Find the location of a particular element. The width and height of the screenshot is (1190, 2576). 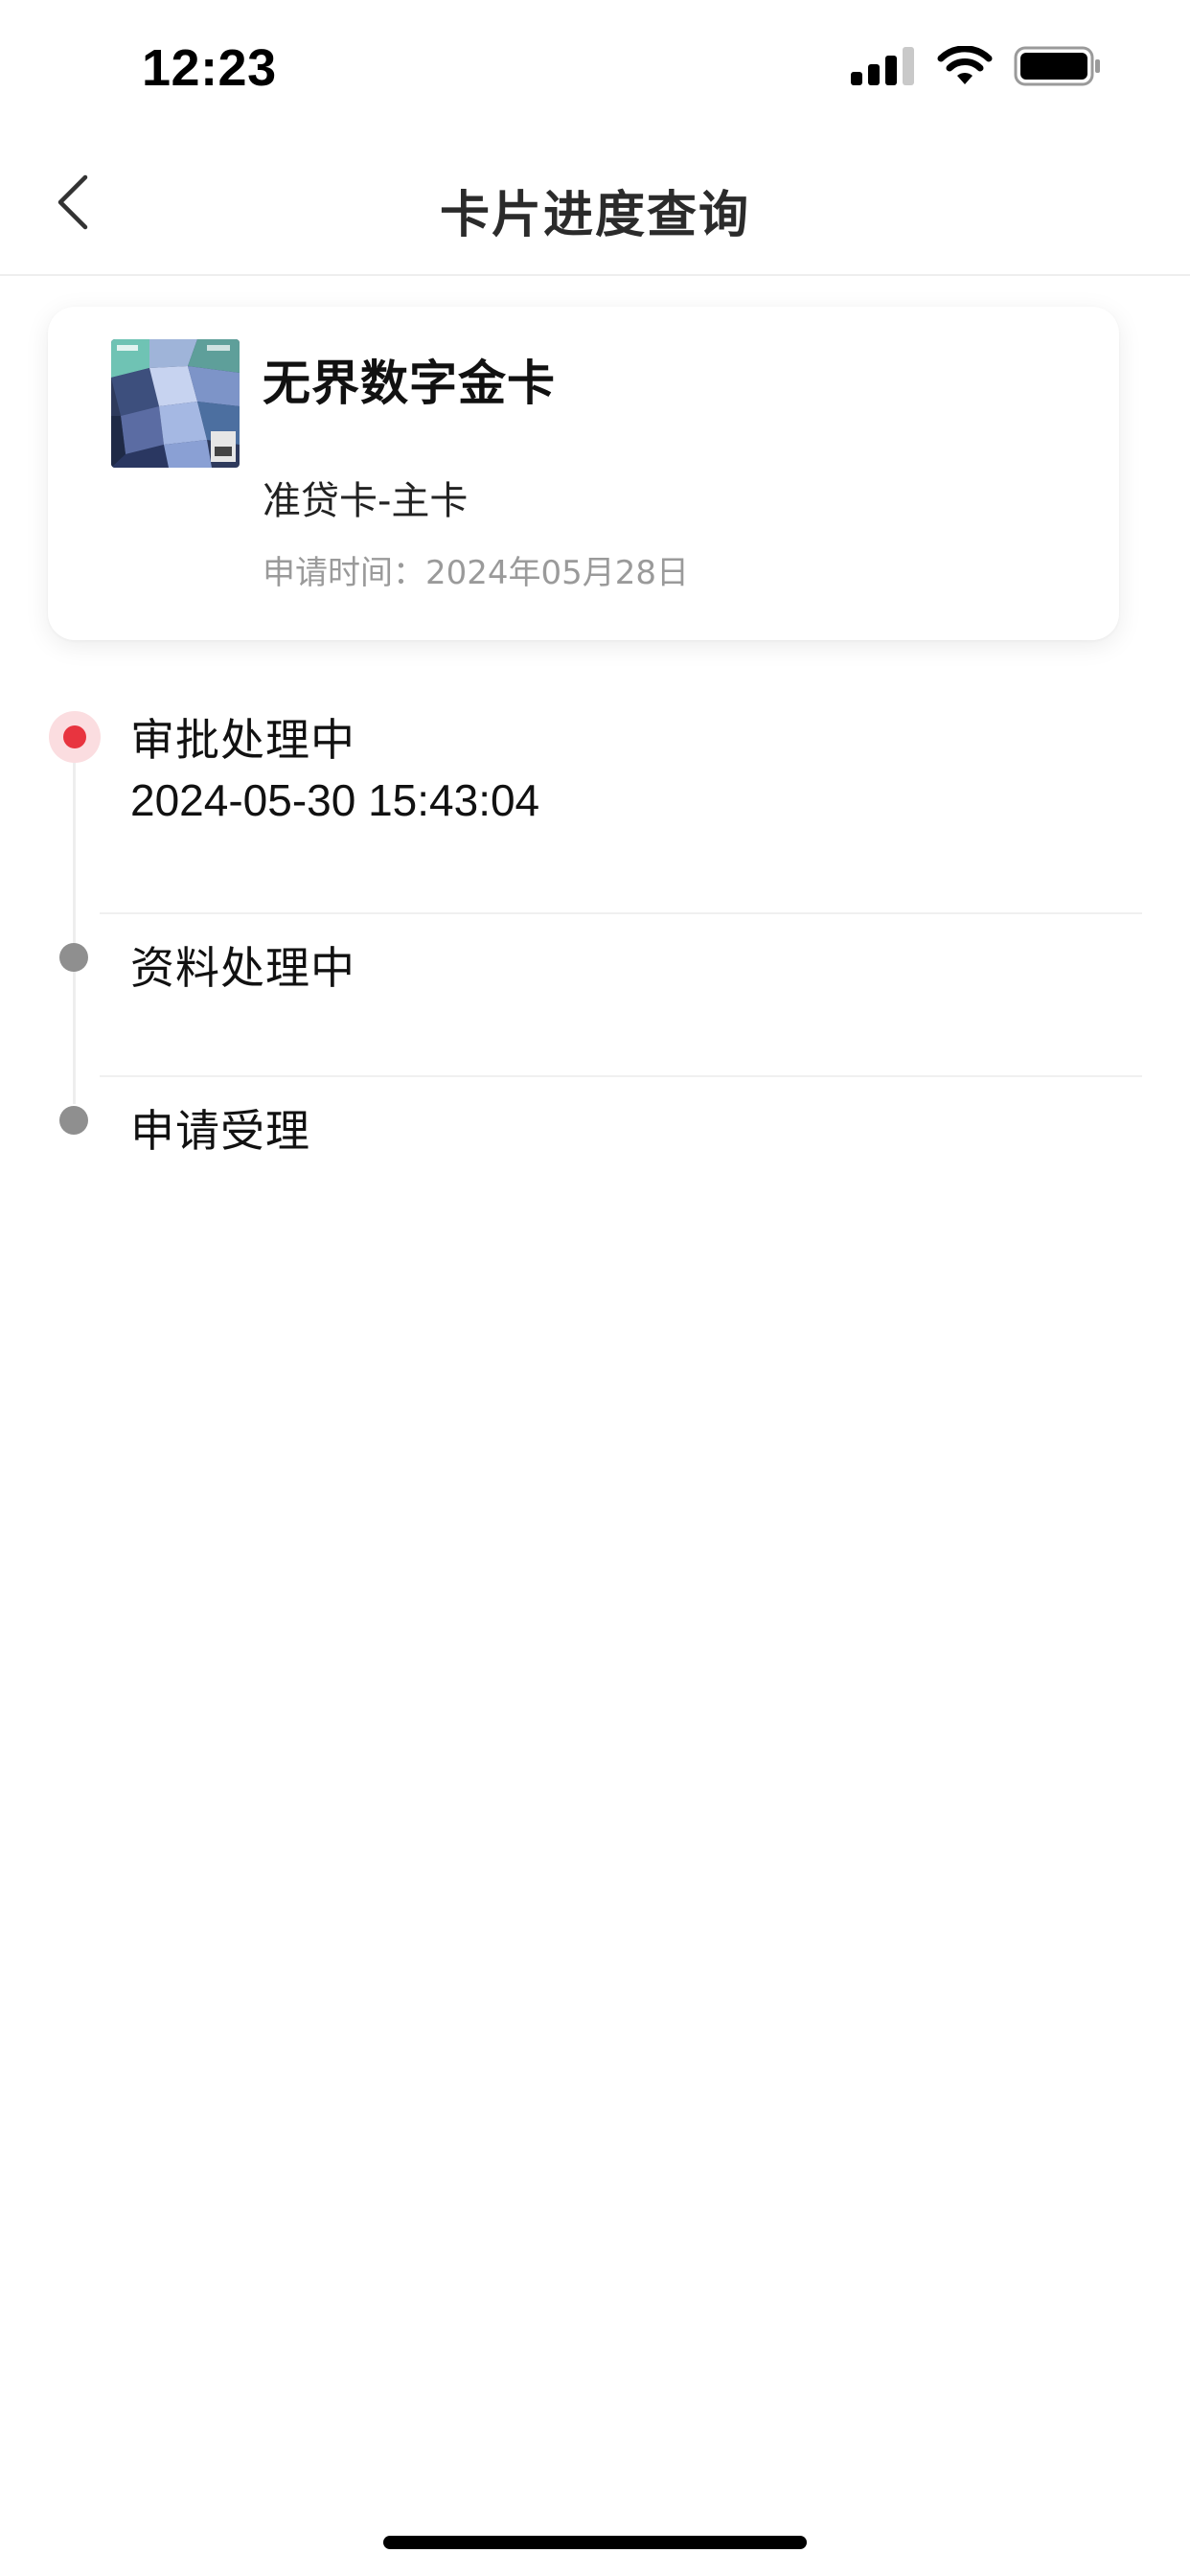

wifi-icon is located at coordinates (965, 67).